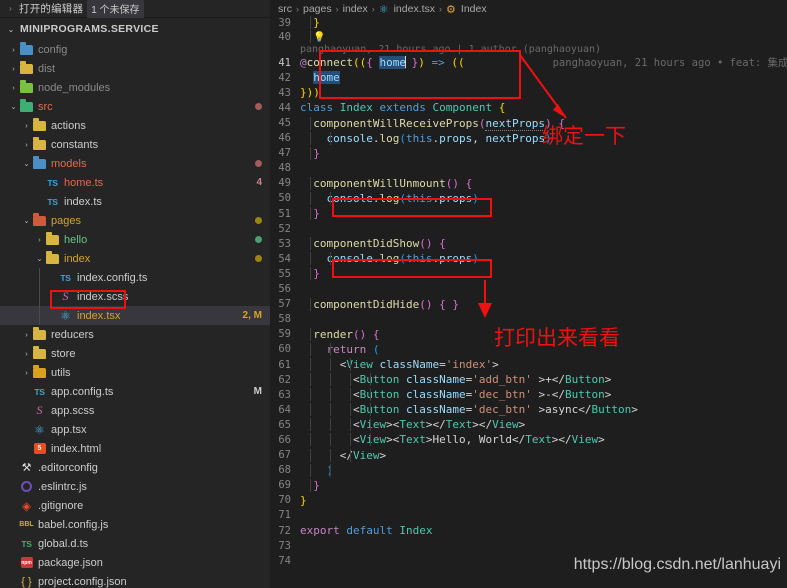 The image size is (787, 588). What do you see at coordinates (319, 37) in the screenshot?
I see `lightbulb-icon: 💡` at bounding box center [319, 37].